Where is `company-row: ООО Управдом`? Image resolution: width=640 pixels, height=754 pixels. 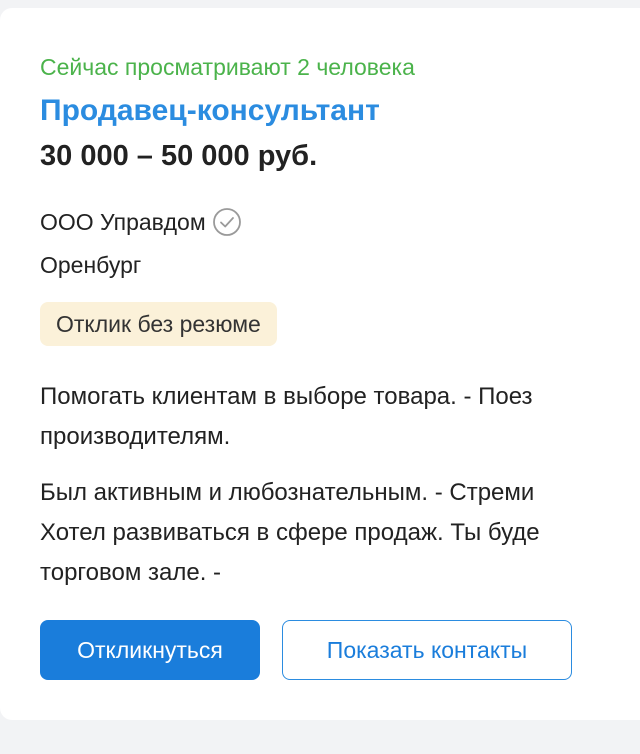
company-row: ООО Управдом is located at coordinates (141, 222).